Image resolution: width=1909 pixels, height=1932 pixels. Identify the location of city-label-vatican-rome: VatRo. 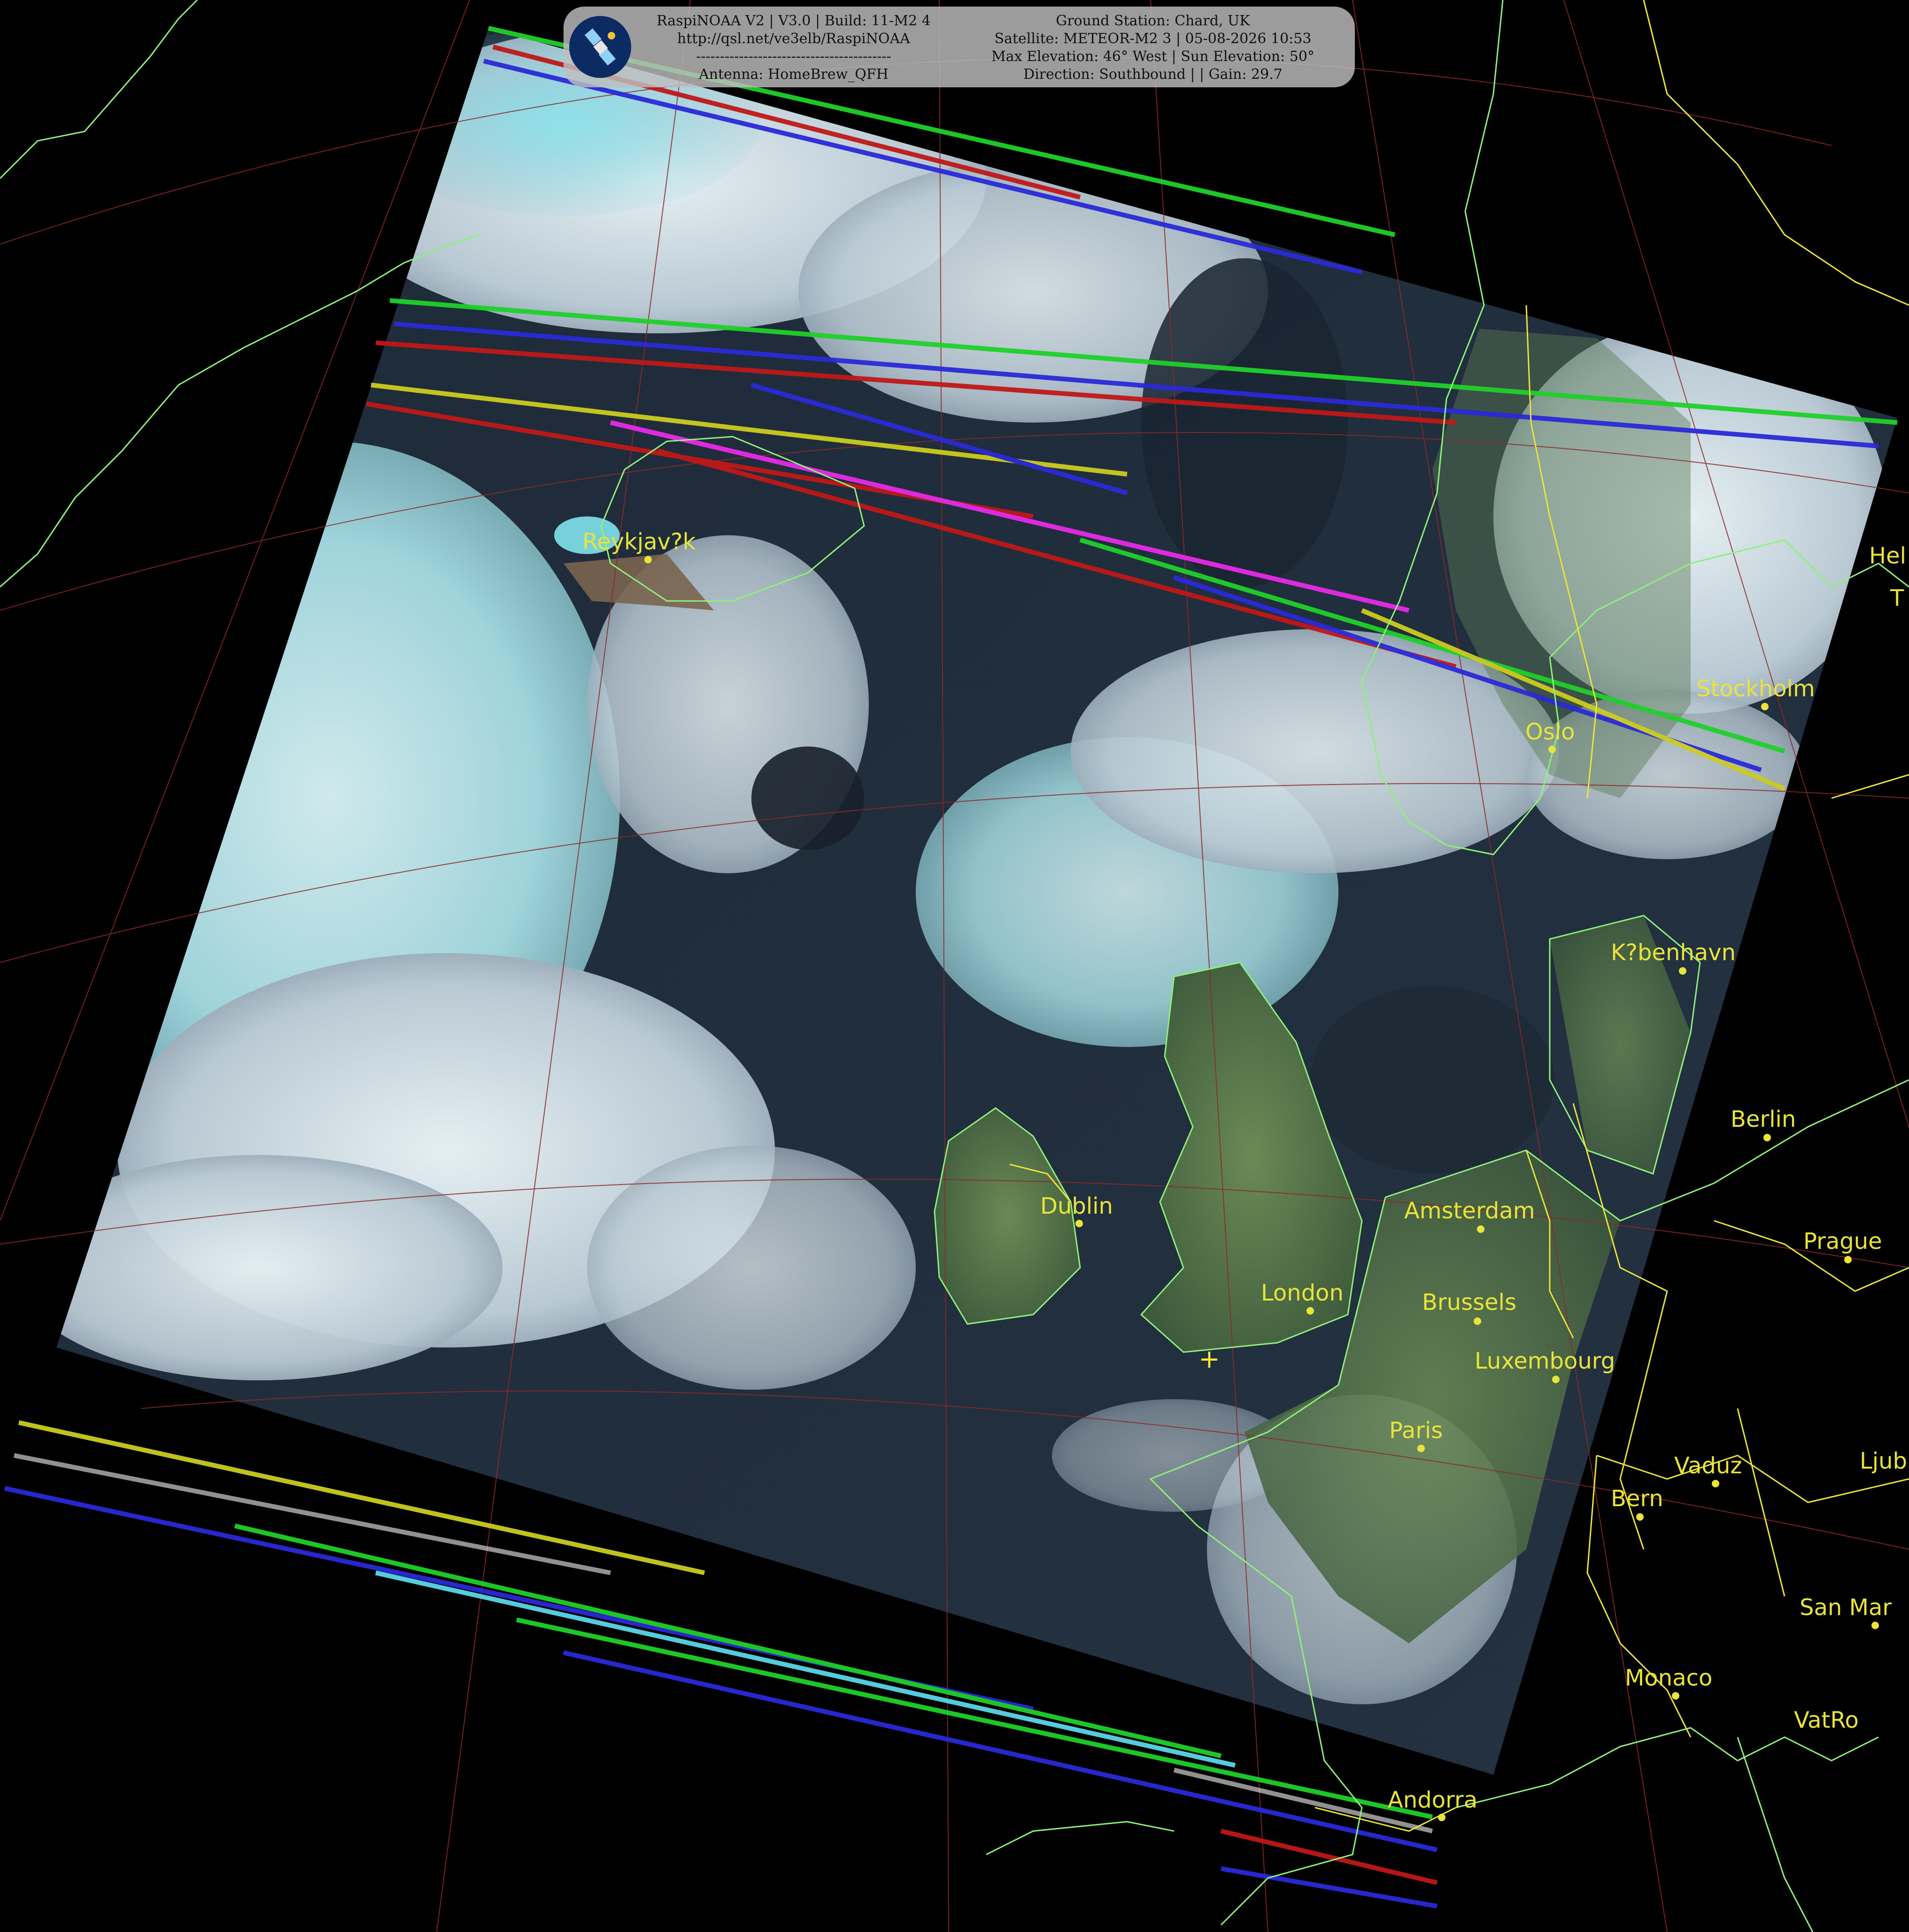
(1827, 1720).